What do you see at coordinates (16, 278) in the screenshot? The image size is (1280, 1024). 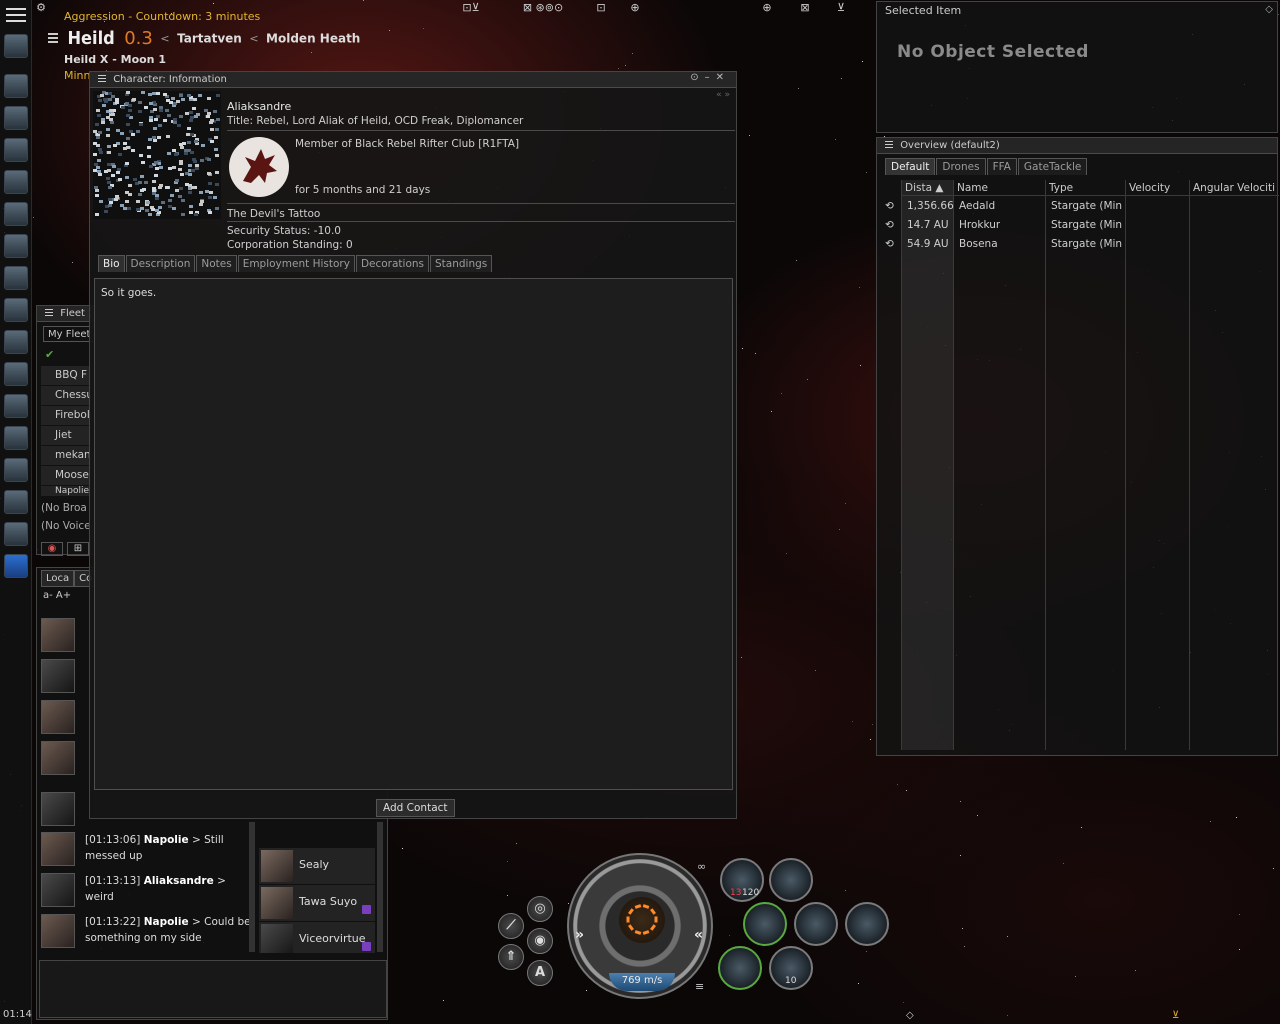 I see `map-icon` at bounding box center [16, 278].